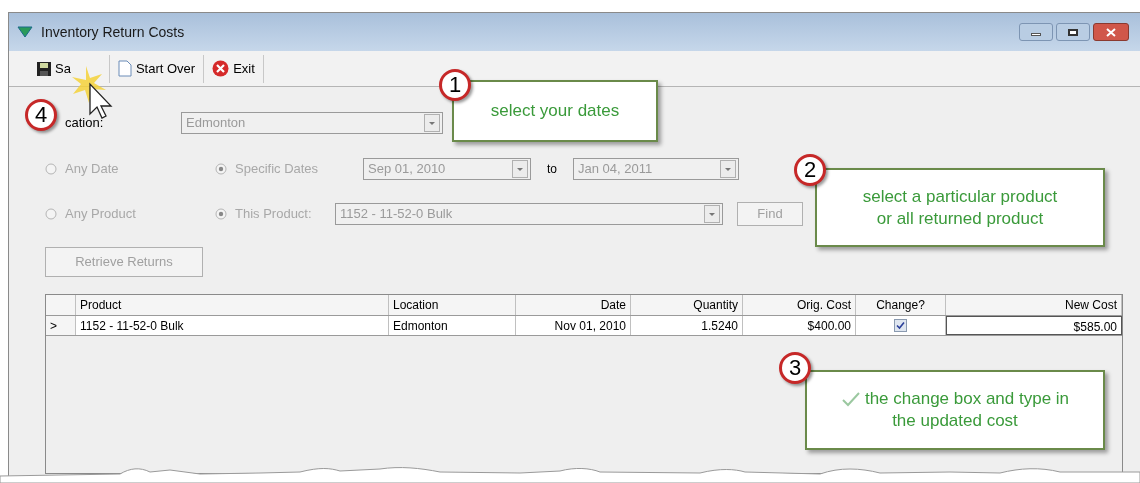 The height and width of the screenshot is (483, 1140). What do you see at coordinates (901, 305) in the screenshot?
I see `column-header: Change?` at bounding box center [901, 305].